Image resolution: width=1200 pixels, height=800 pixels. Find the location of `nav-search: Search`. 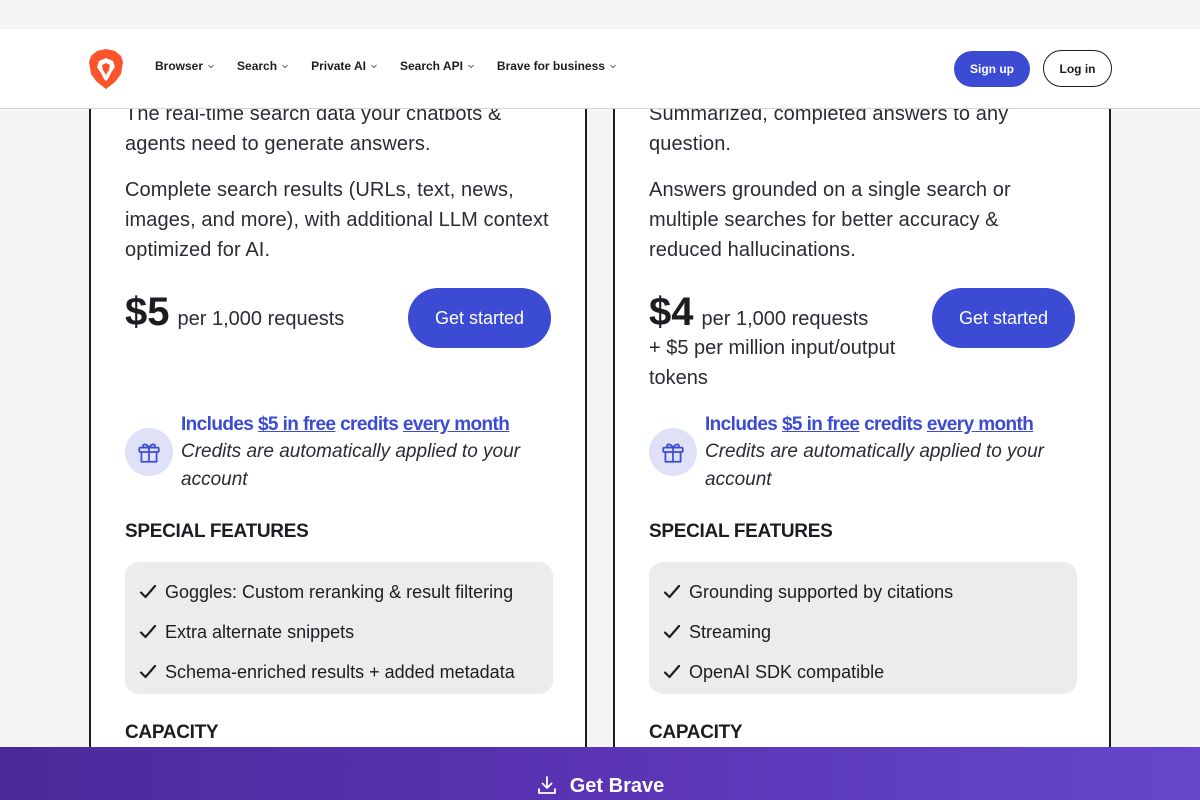

nav-search: Search is located at coordinates (263, 66).